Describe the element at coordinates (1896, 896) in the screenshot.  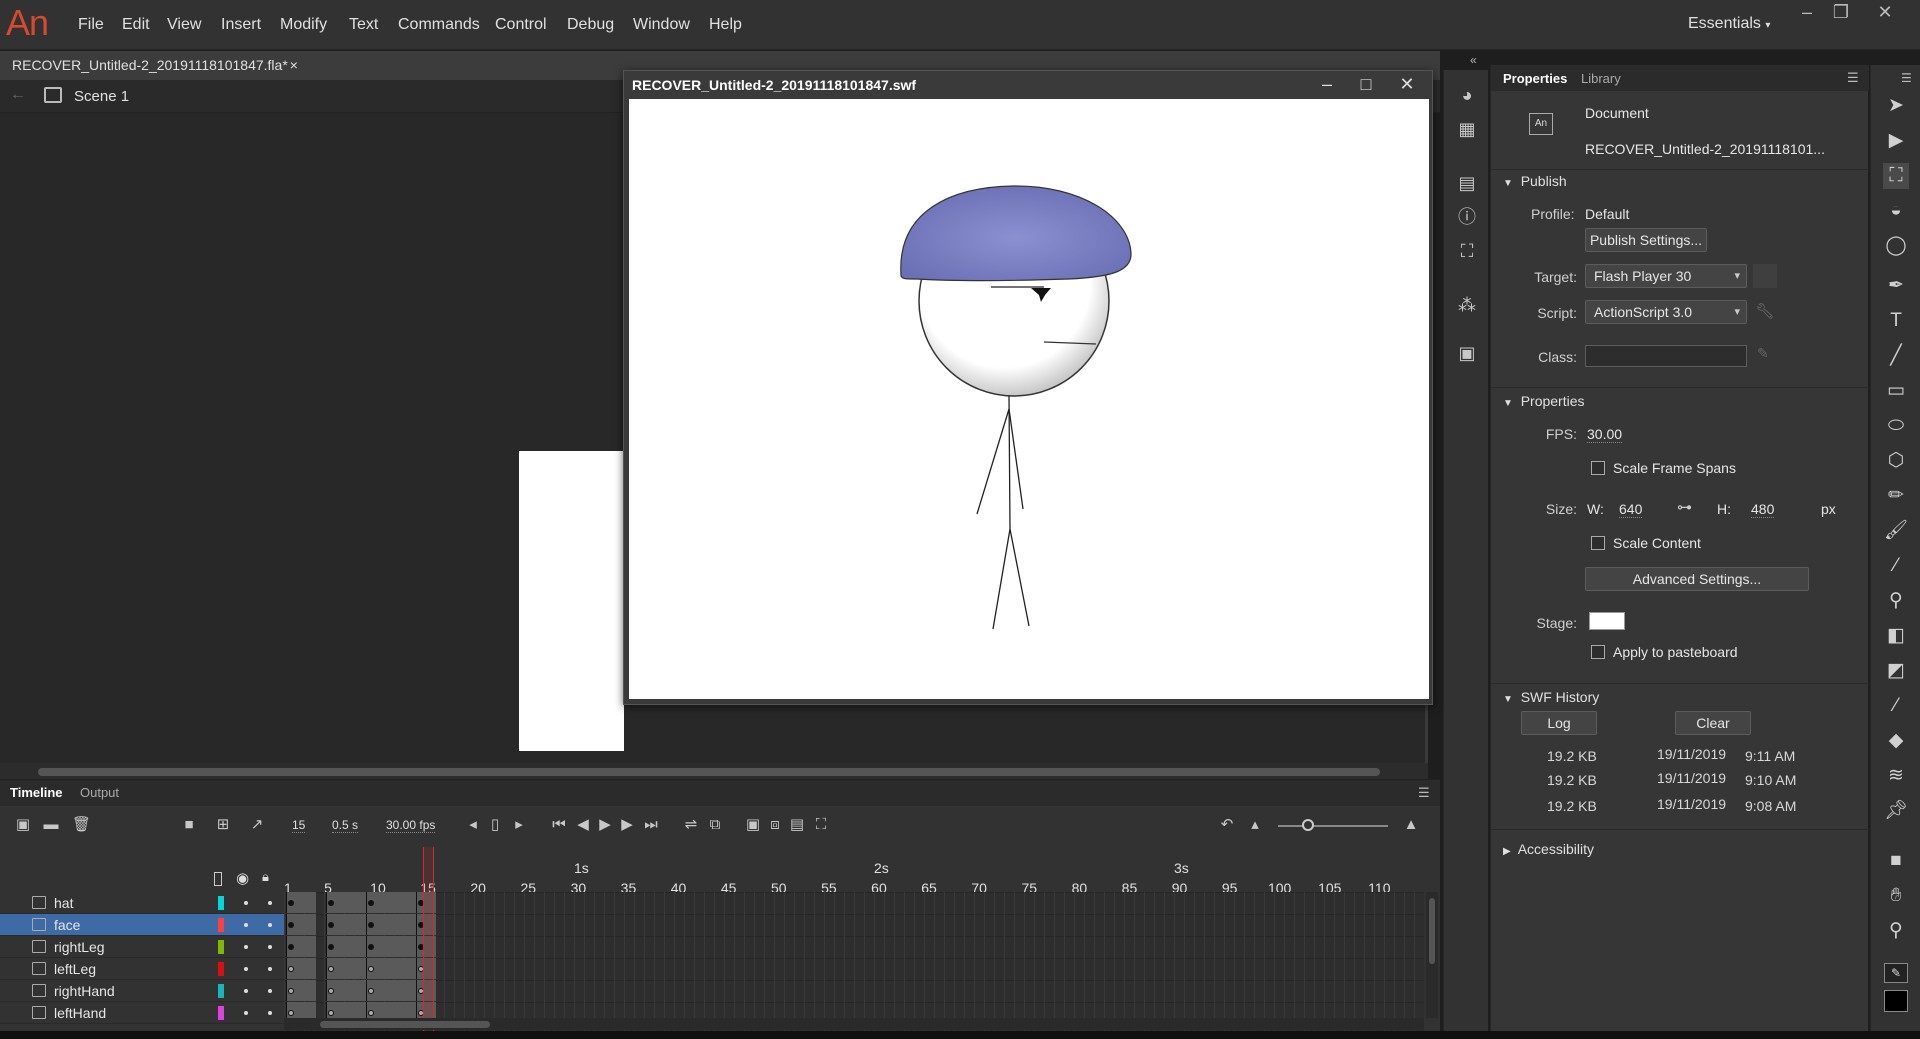
I see `hand-tool-icon: ✋︎` at that location.